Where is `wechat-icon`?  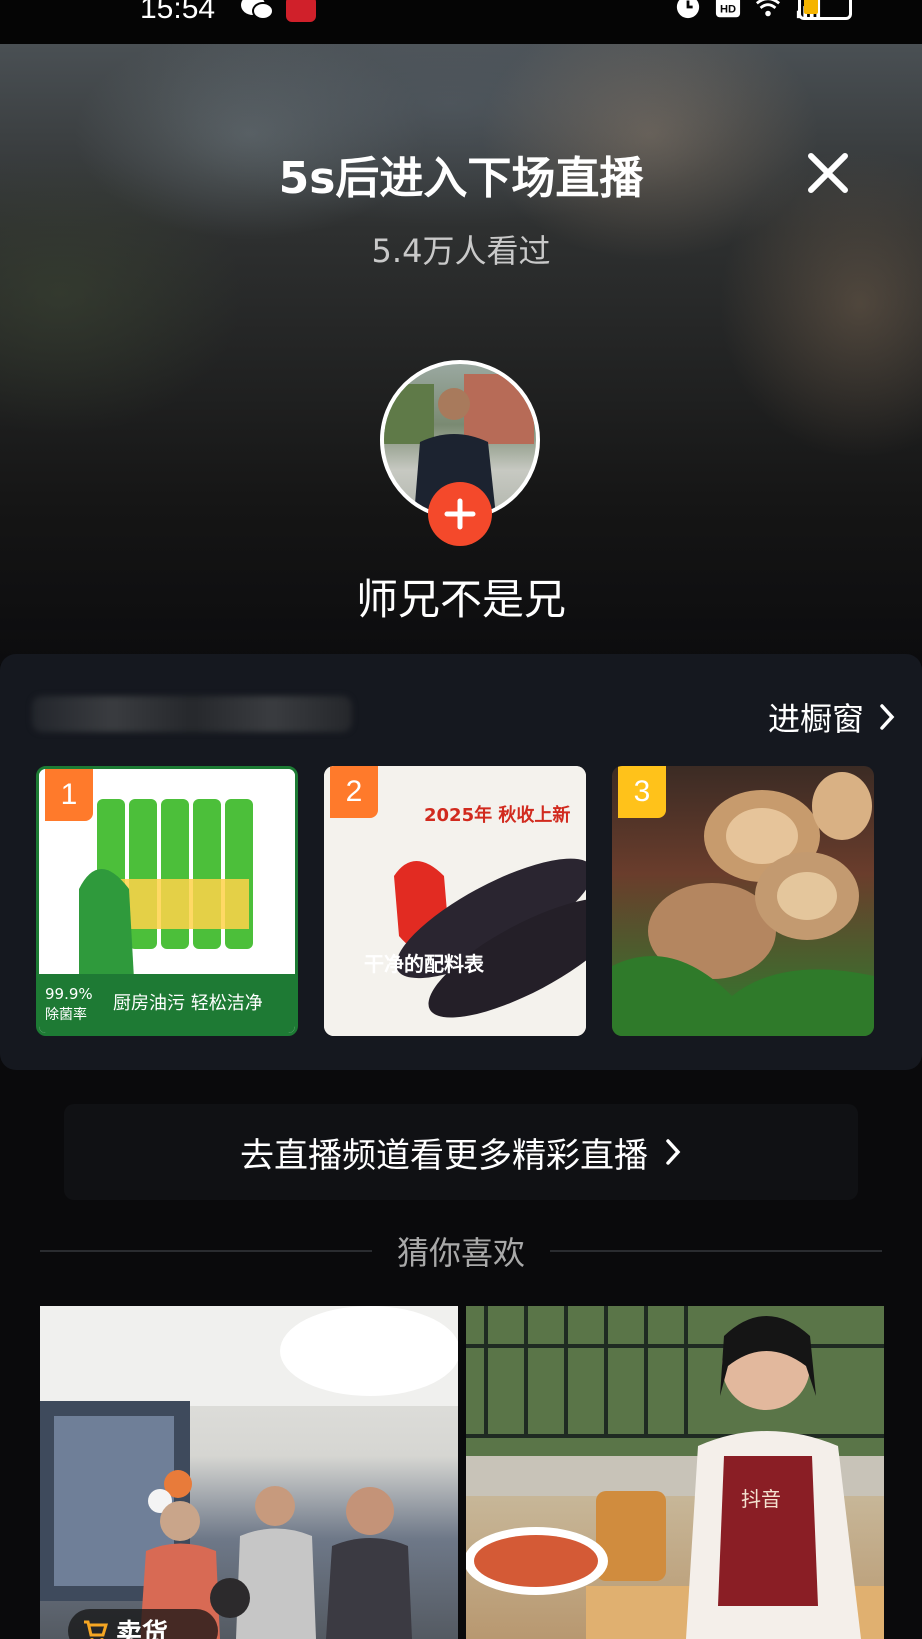
wechat-icon is located at coordinates (257, 10).